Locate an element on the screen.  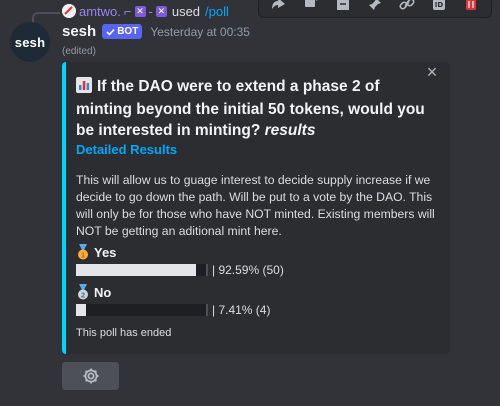
delete-icon is located at coordinates (471, 8).